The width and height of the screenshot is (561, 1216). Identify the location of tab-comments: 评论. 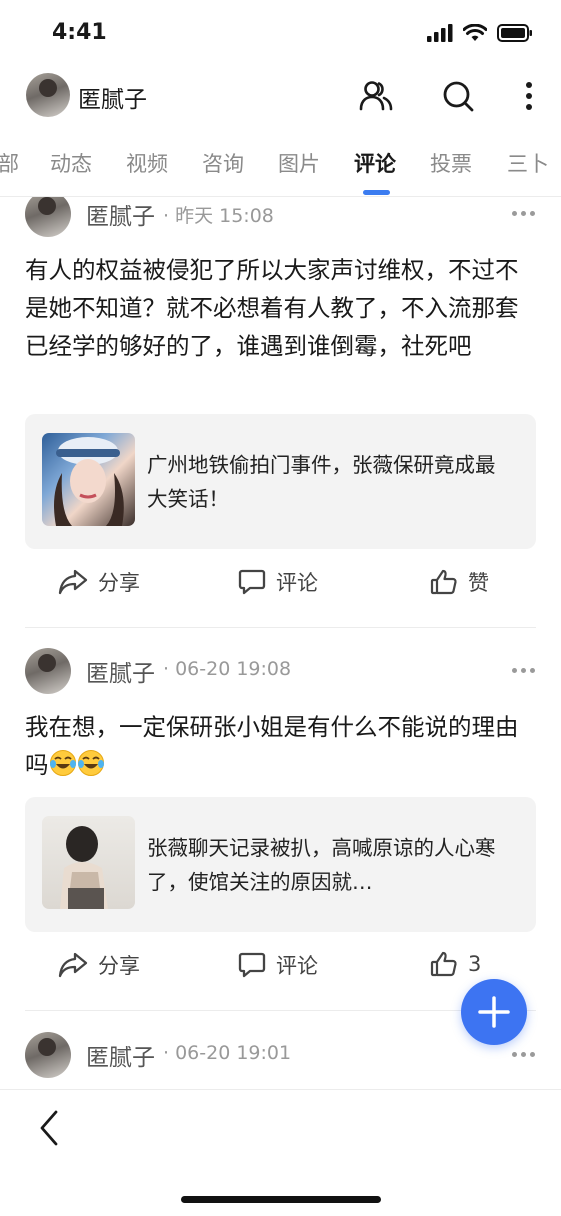
(375, 163).